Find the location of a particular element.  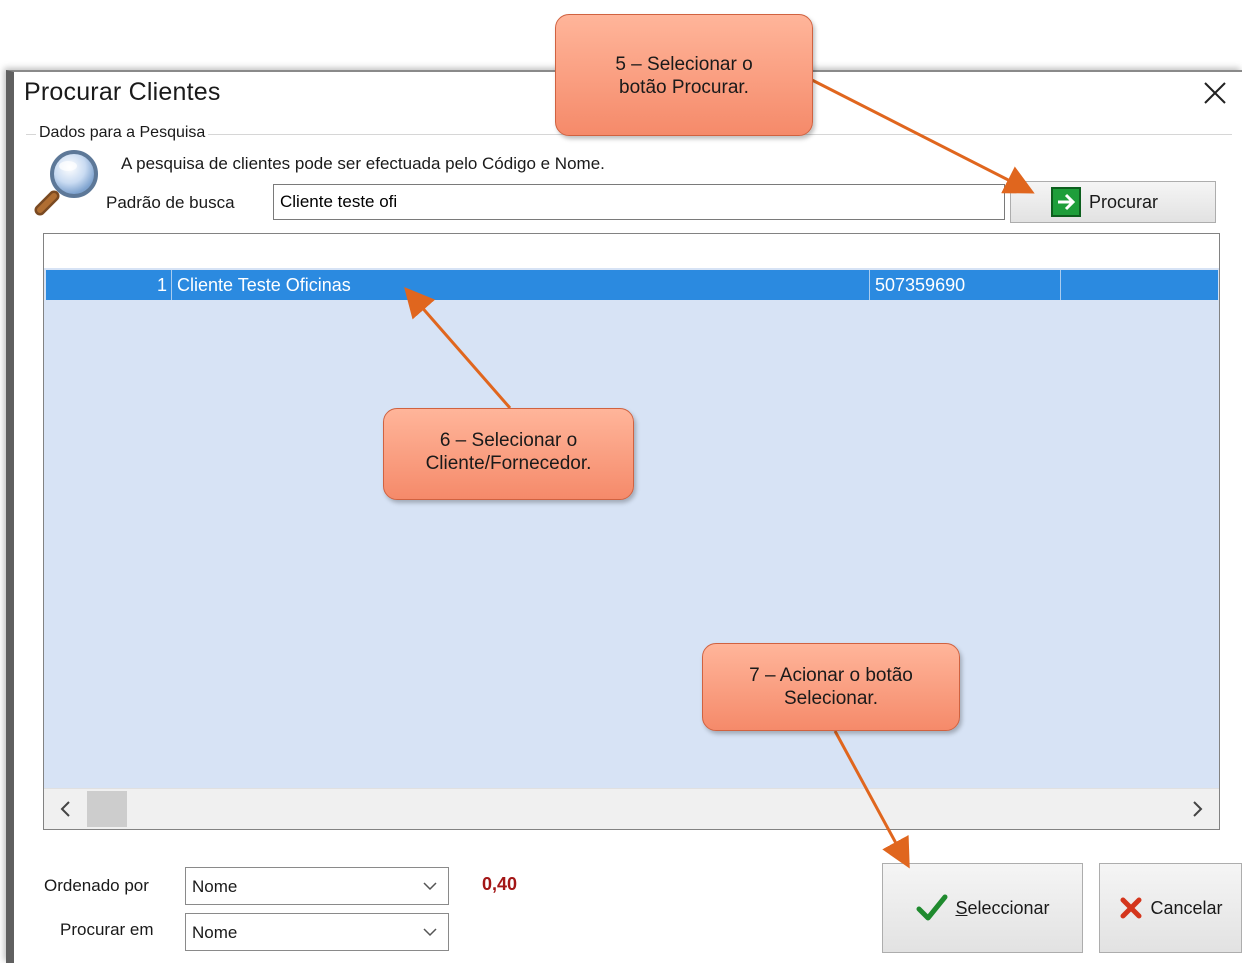

cancel-button-label: Cancelar is located at coordinates (1186, 907).